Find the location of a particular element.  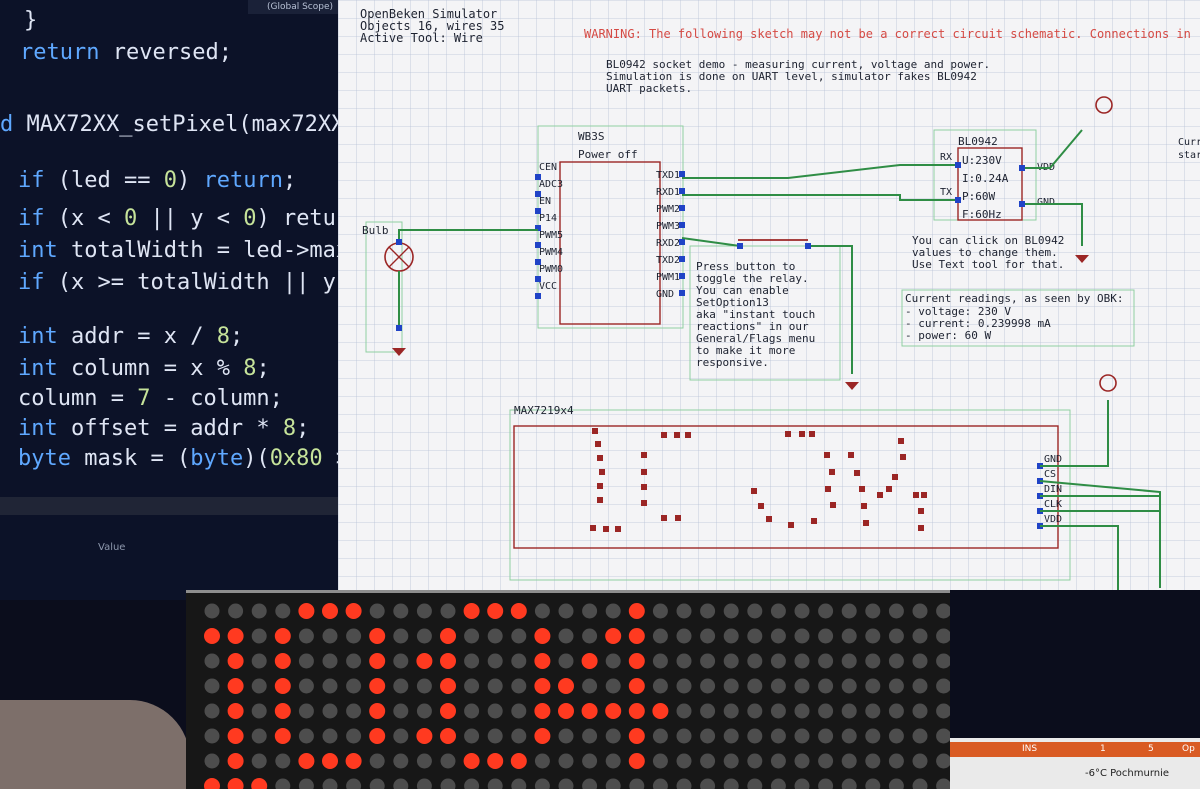

wb3s-right-pin: RXD2 is located at coordinates (668, 243).